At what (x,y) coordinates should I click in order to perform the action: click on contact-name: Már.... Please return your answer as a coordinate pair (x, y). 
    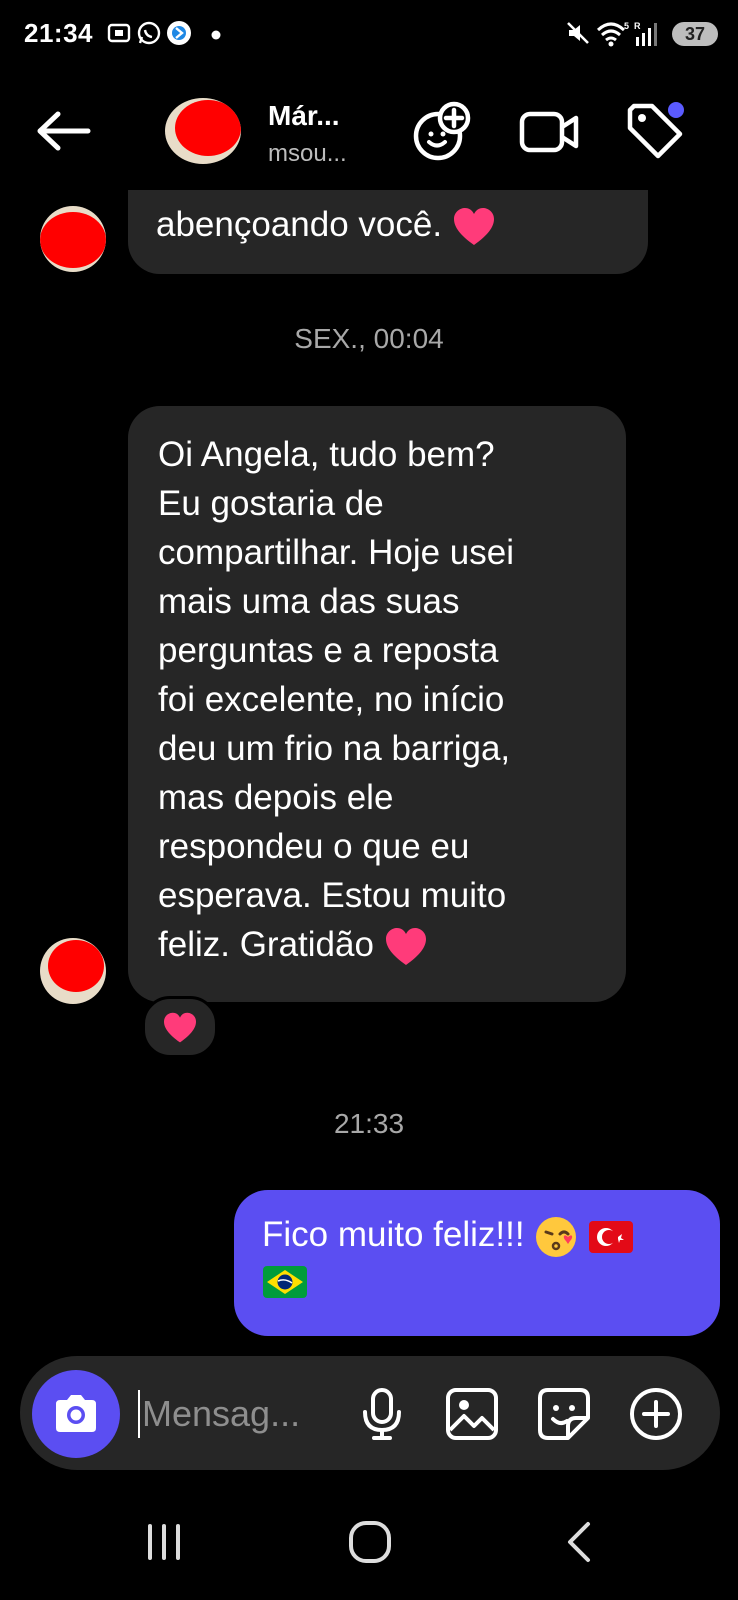
    Looking at the image, I should click on (304, 116).